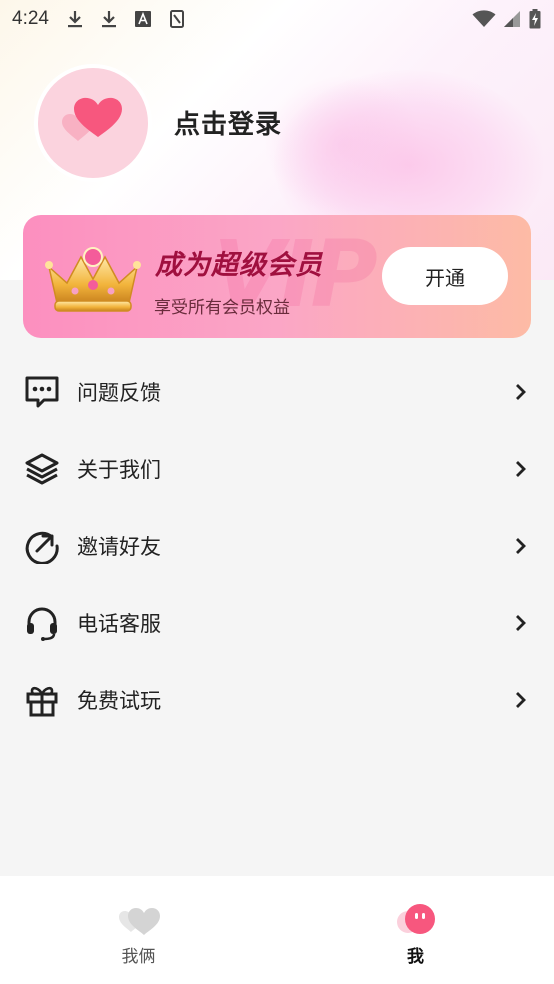 This screenshot has height=984, width=554. I want to click on avatar, so click(93, 123).